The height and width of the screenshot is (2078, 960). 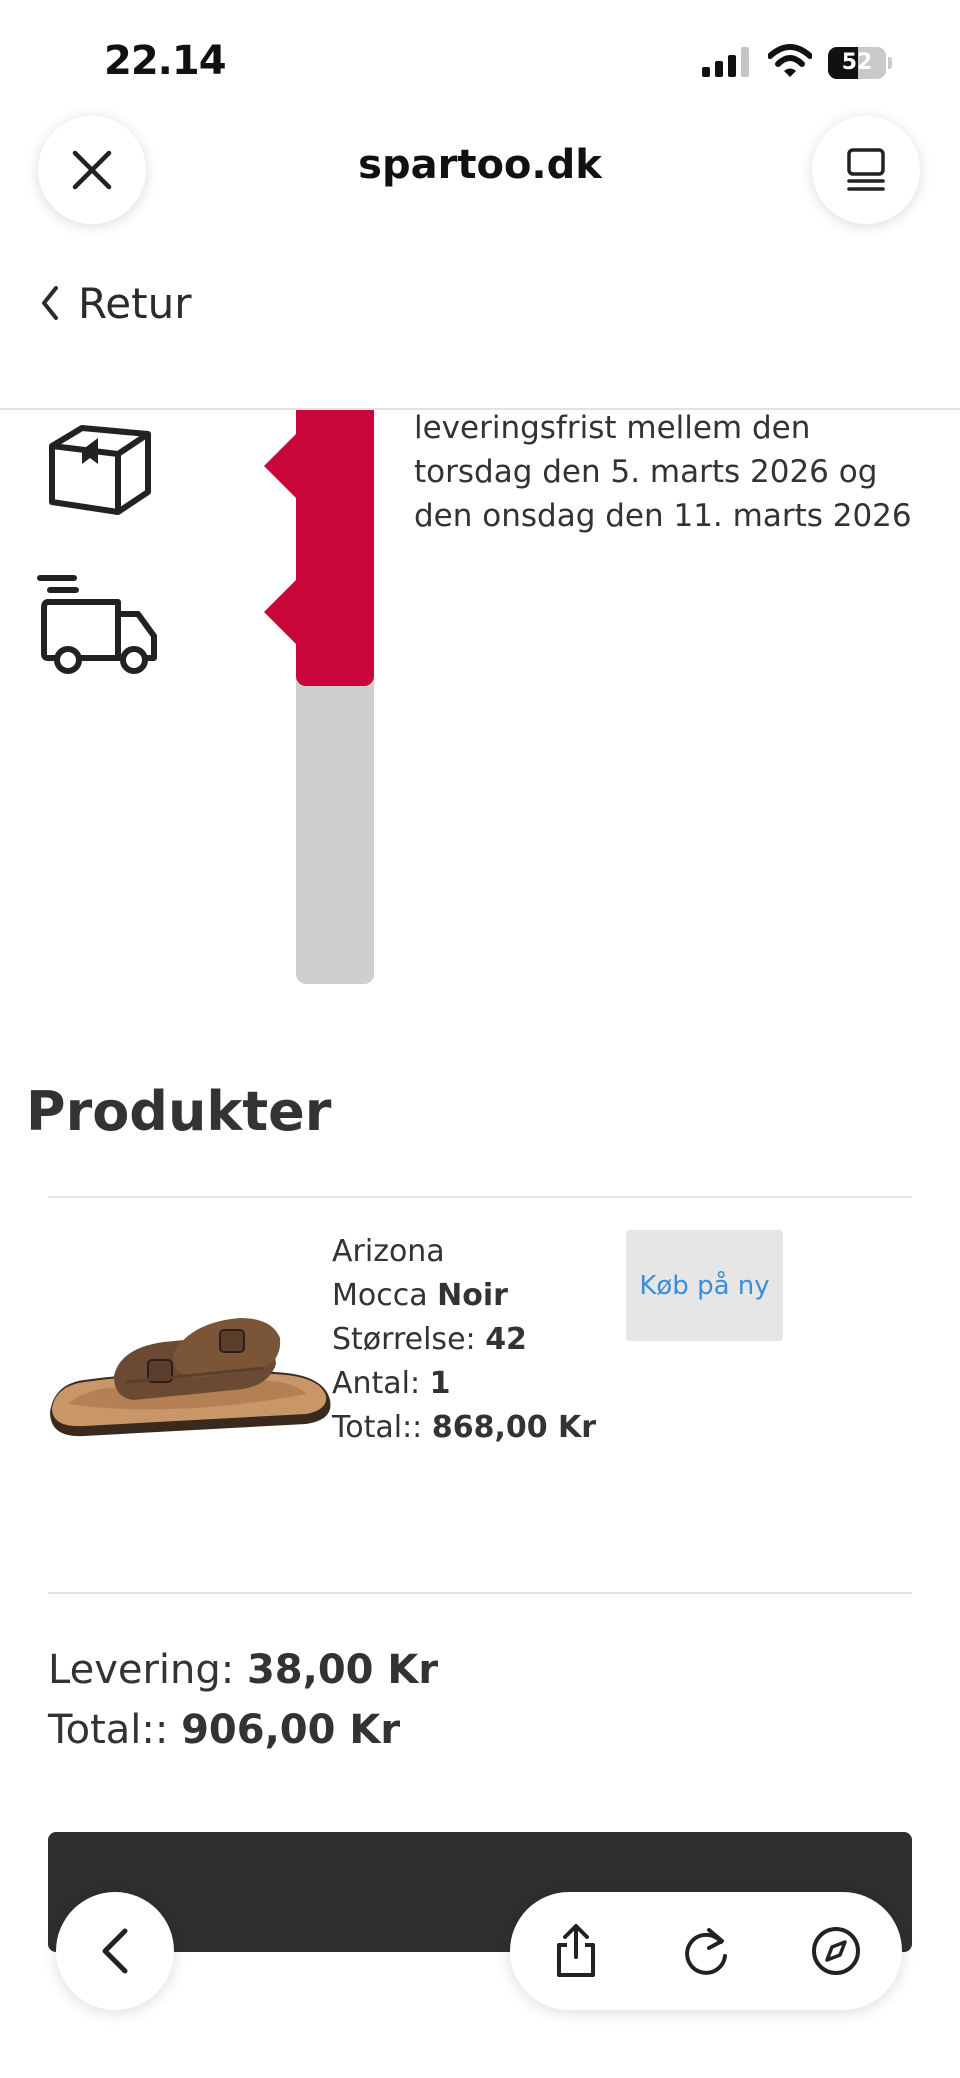 I want to click on products-heading: Produkter, so click(x=179, y=1111).